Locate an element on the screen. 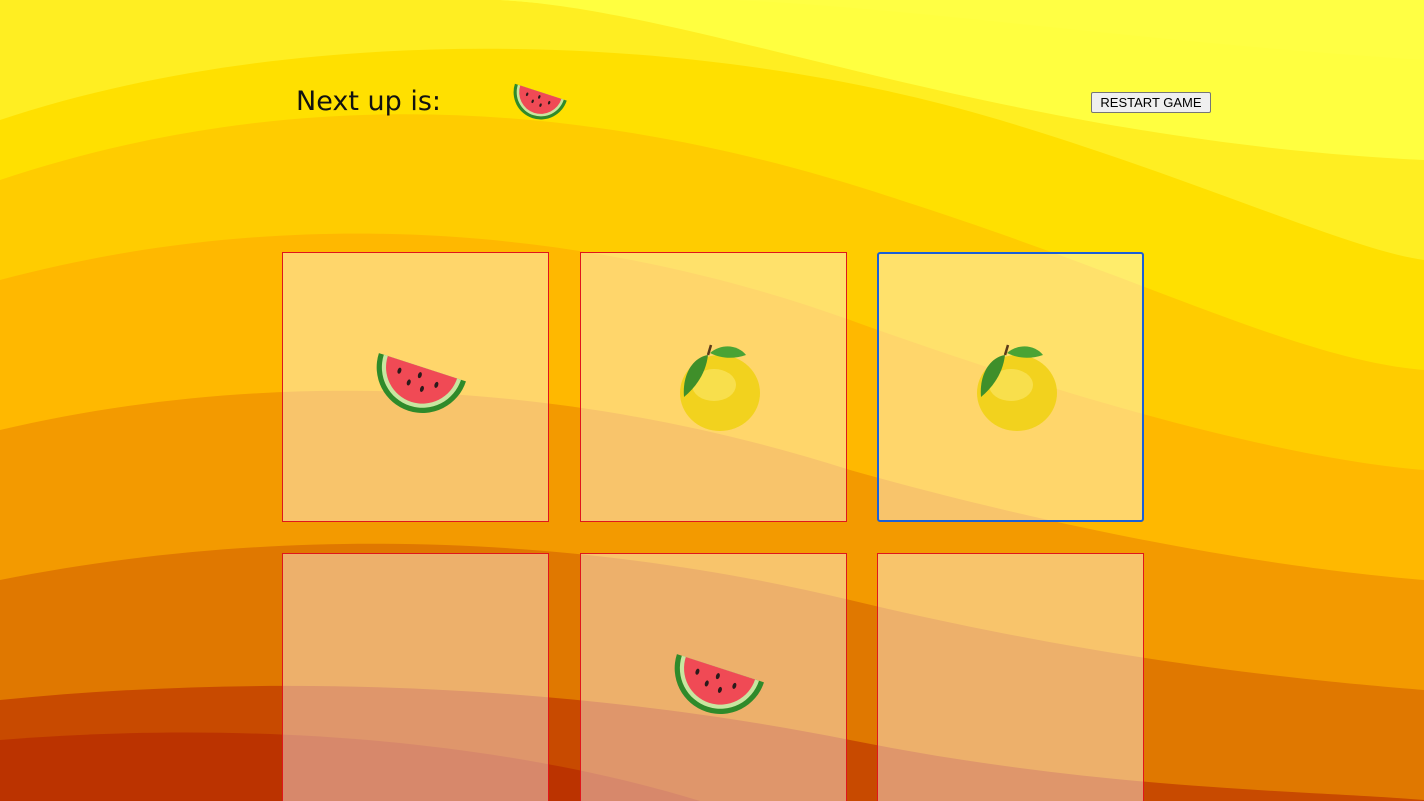 The image size is (1424, 801). next-up-label: Next up is: is located at coordinates (368, 101).